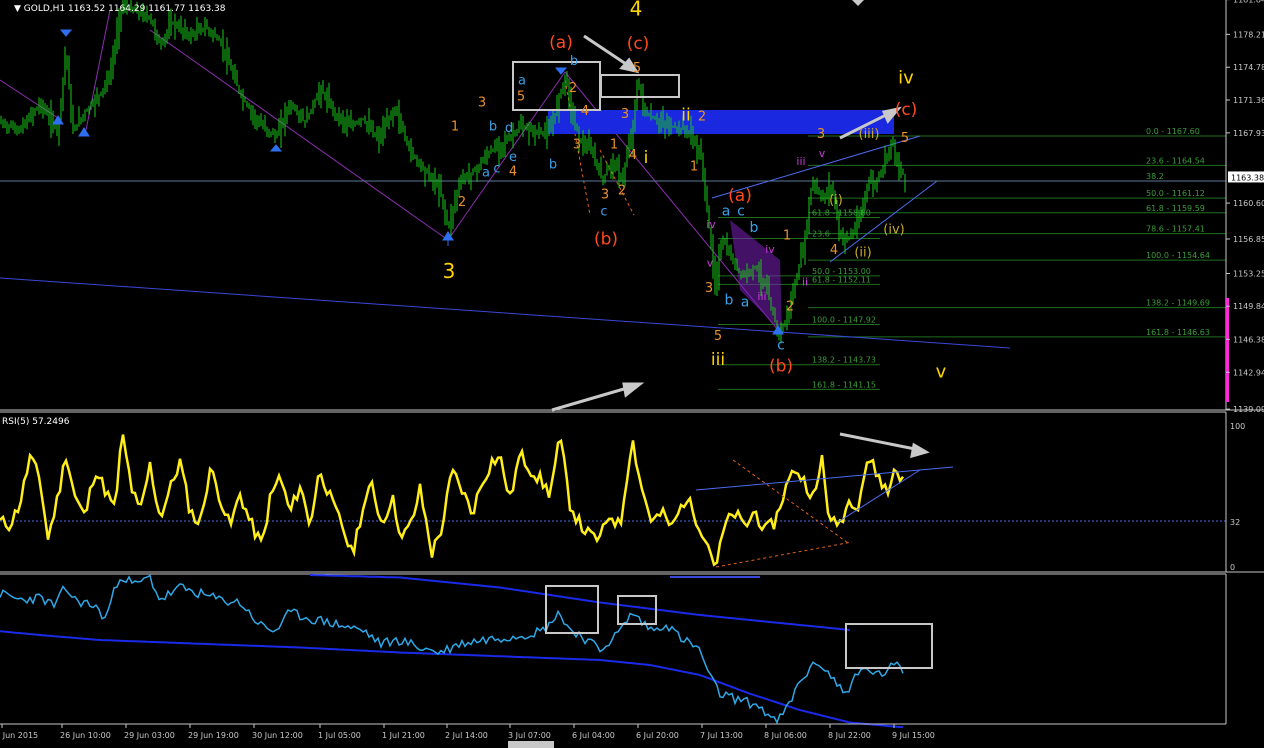 The height and width of the screenshot is (748, 1264). I want to click on price-tick-label: 1142.94, so click(1248, 372).